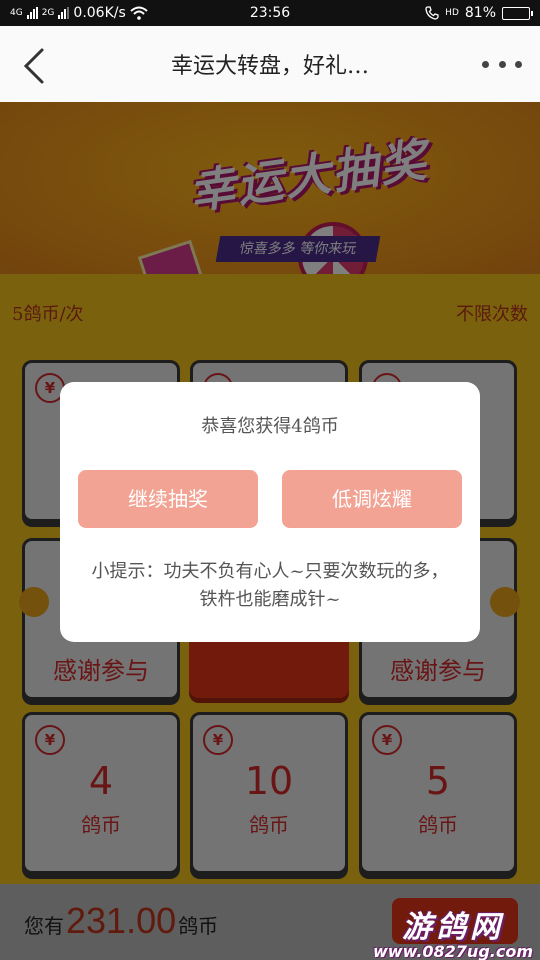 The image size is (540, 960). I want to click on network-type-1: 4G, so click(16, 13).